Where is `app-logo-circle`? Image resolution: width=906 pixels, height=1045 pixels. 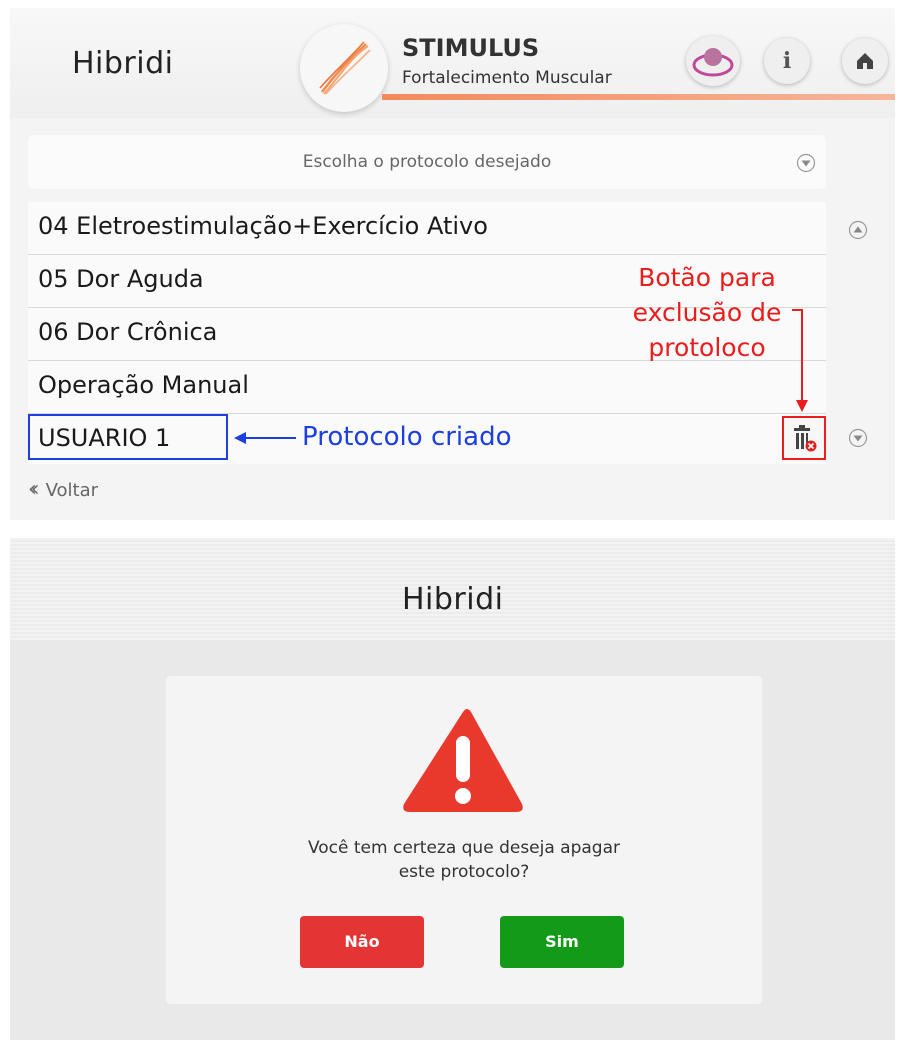
app-logo-circle is located at coordinates (344, 68).